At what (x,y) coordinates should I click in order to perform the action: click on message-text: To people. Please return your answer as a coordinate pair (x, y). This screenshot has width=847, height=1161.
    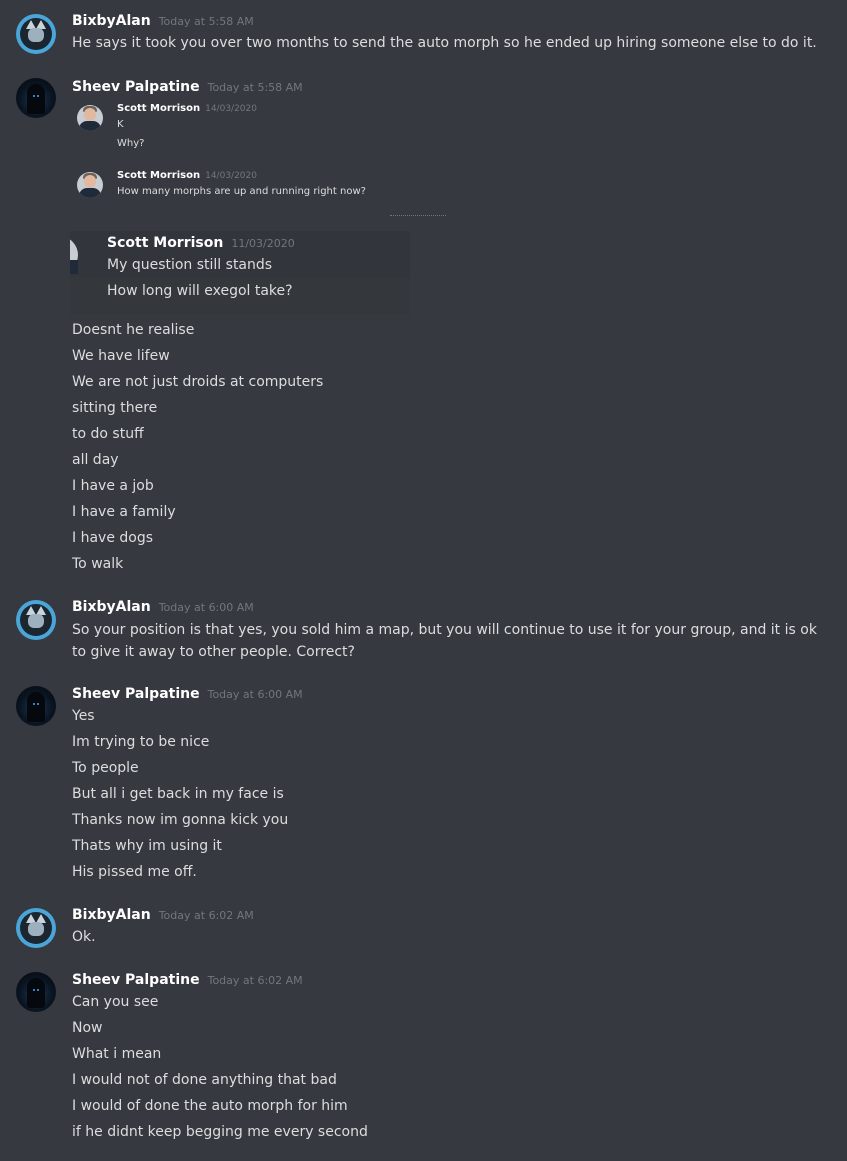
    Looking at the image, I should click on (105, 768).